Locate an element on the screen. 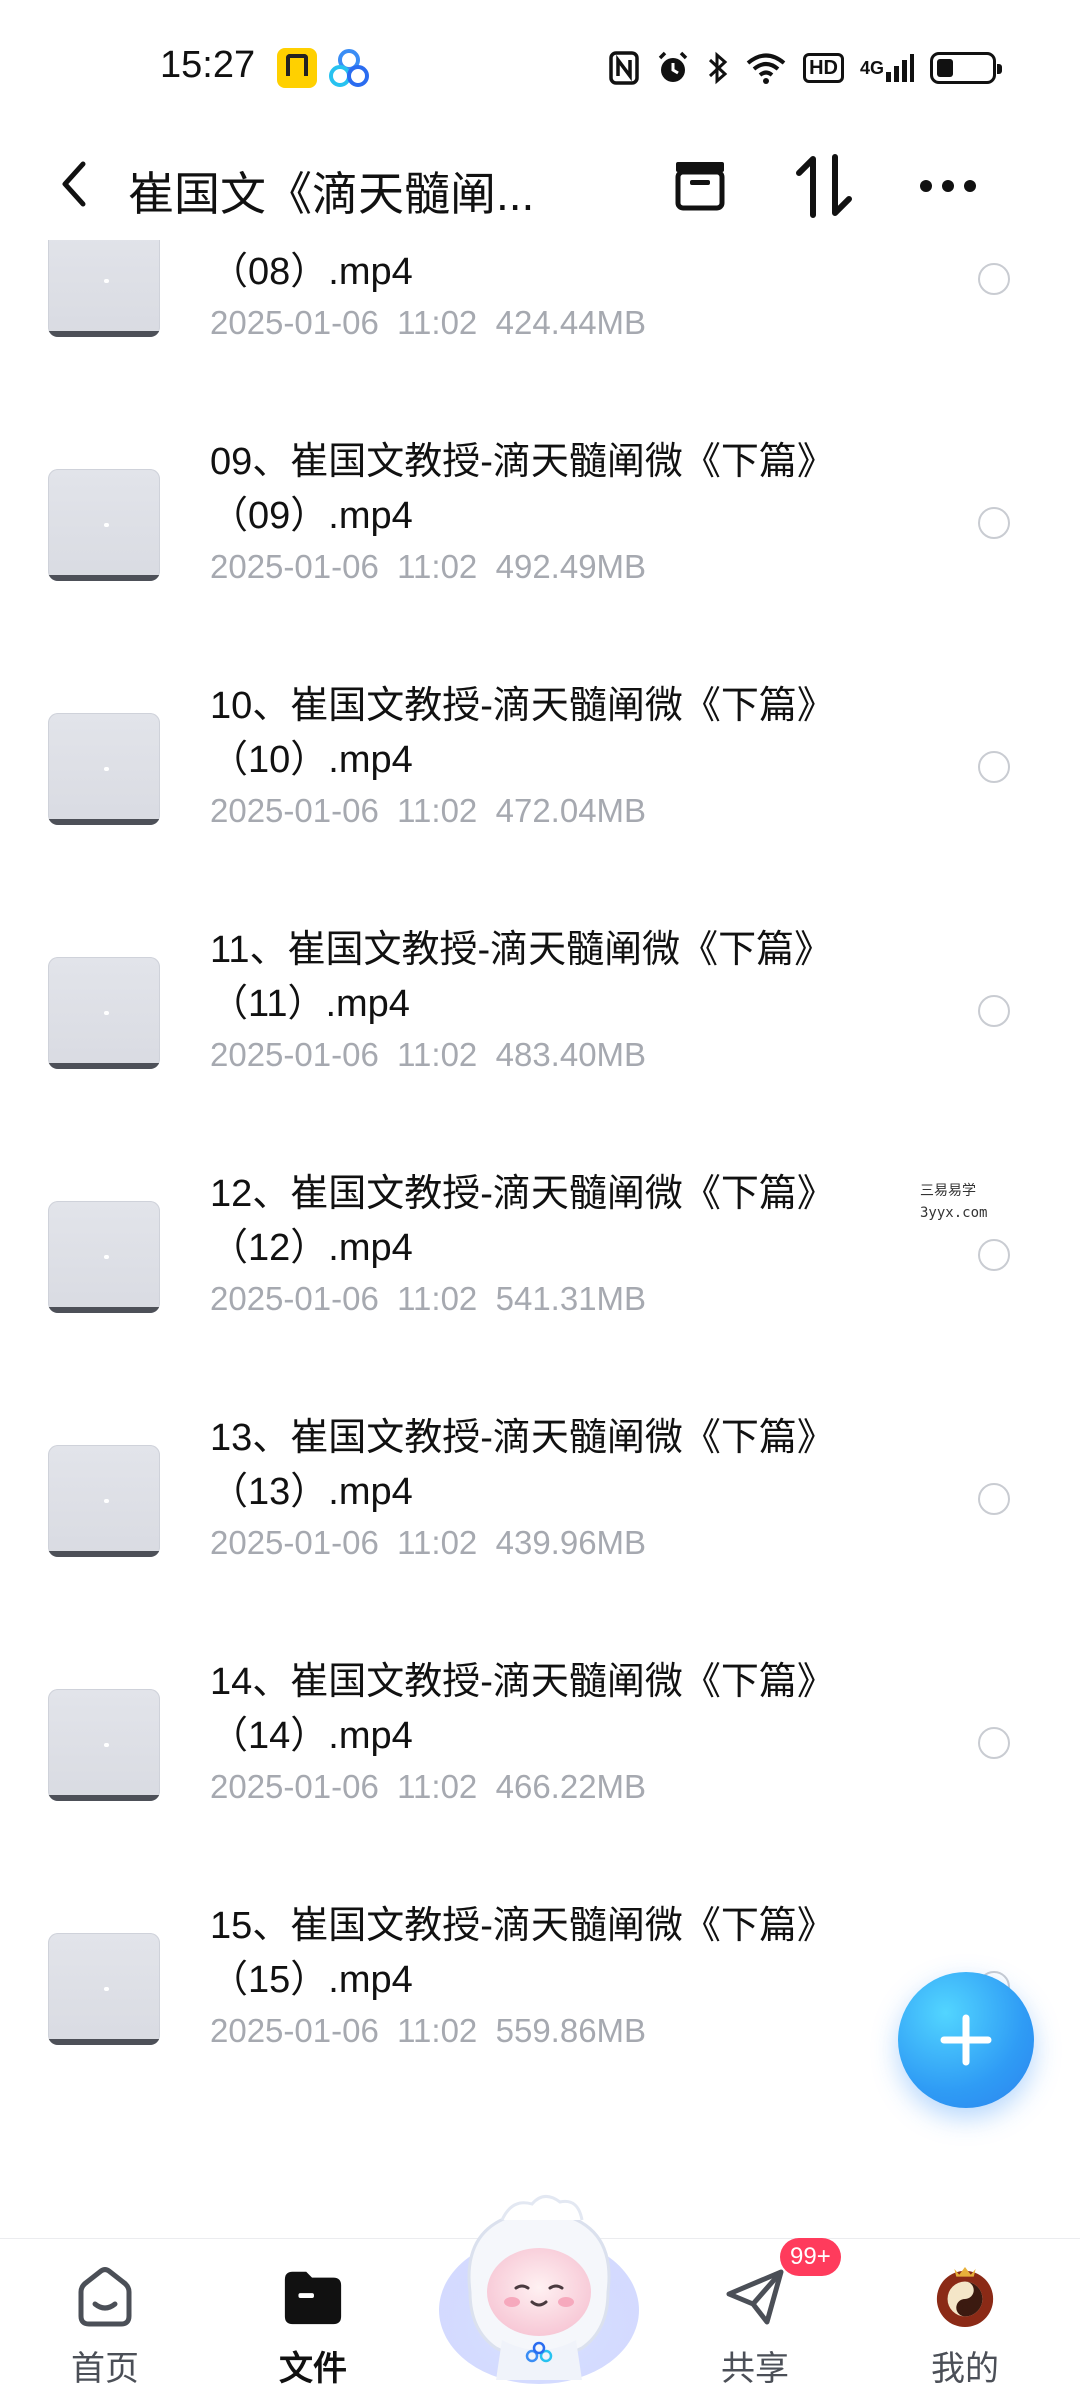 The image size is (1080, 2400). archive-icon is located at coordinates (700, 186).